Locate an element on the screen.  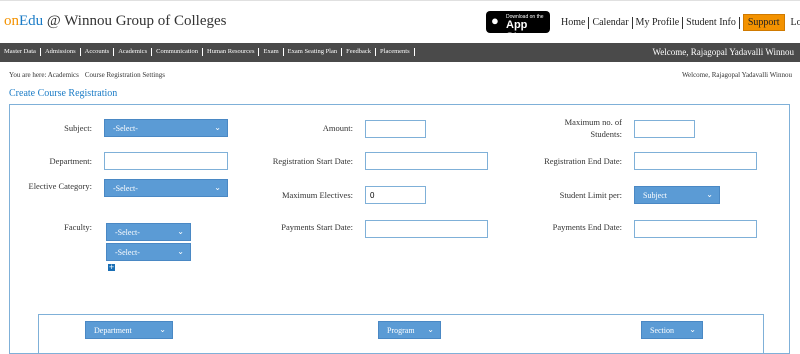
calendar-link: Calendar is located at coordinates (611, 22).